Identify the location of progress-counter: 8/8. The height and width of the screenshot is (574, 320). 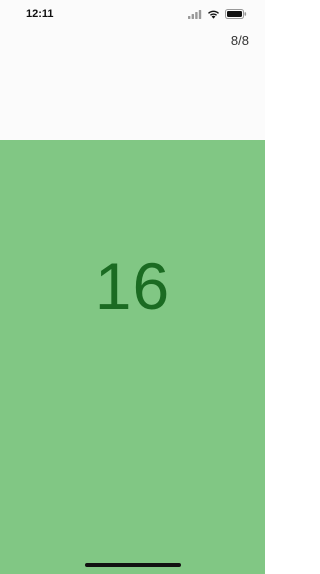
(239, 40).